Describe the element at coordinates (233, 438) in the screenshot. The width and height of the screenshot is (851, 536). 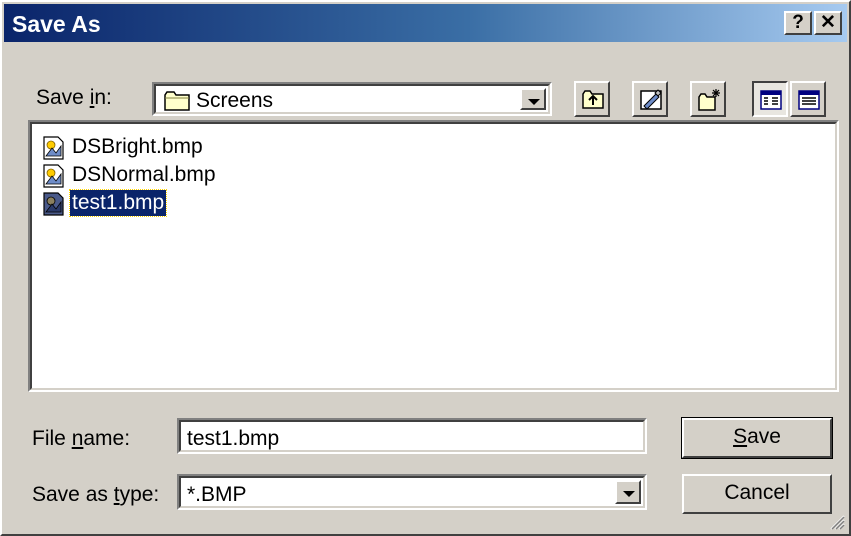
I see `file-name-value: test1.bmp` at that location.